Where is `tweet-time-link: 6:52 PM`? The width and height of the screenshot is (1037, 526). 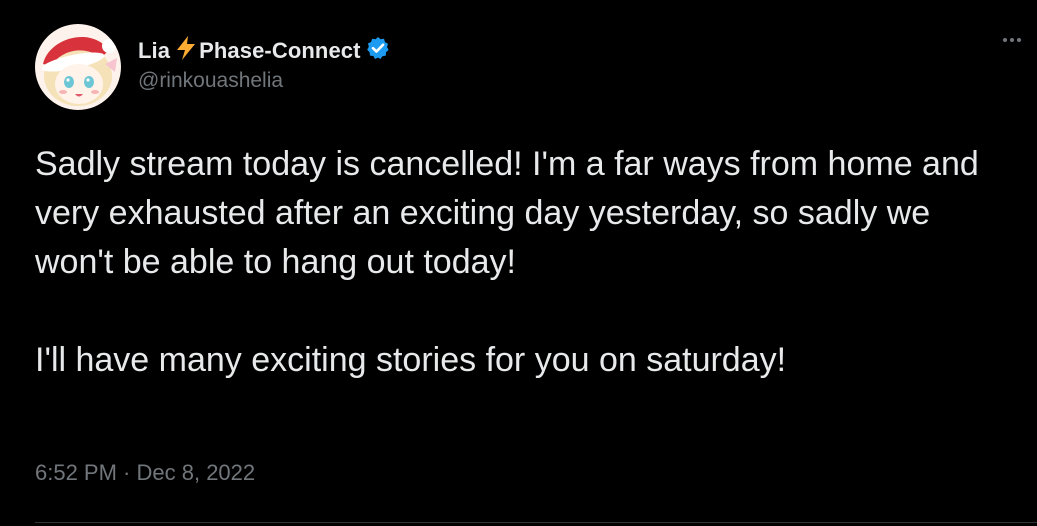
tweet-time-link: 6:52 PM is located at coordinates (76, 473).